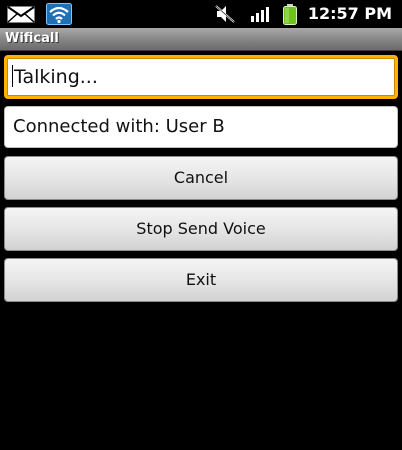 The width and height of the screenshot is (402, 450). Describe the element at coordinates (225, 14) in the screenshot. I see `mute-icon` at that location.